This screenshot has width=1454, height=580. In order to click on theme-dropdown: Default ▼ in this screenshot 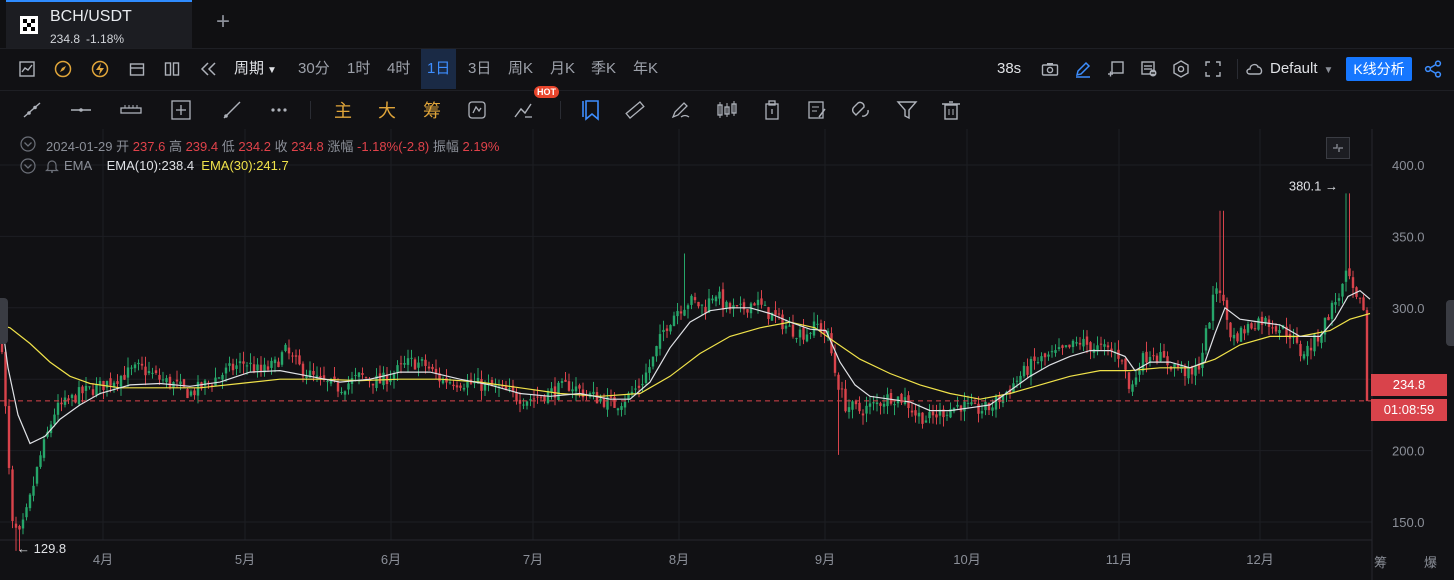, I will do `click(1301, 69)`.